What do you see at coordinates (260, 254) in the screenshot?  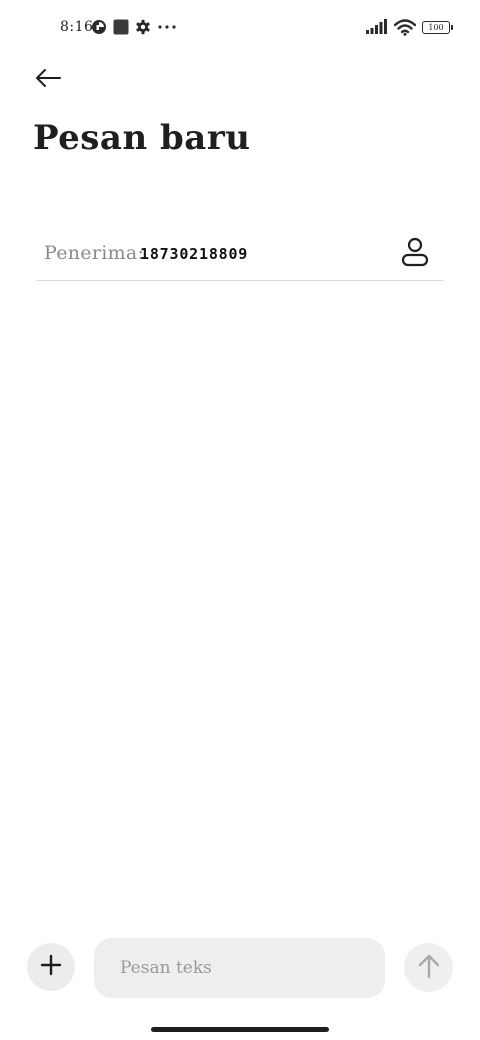 I see `recipient-input` at bounding box center [260, 254].